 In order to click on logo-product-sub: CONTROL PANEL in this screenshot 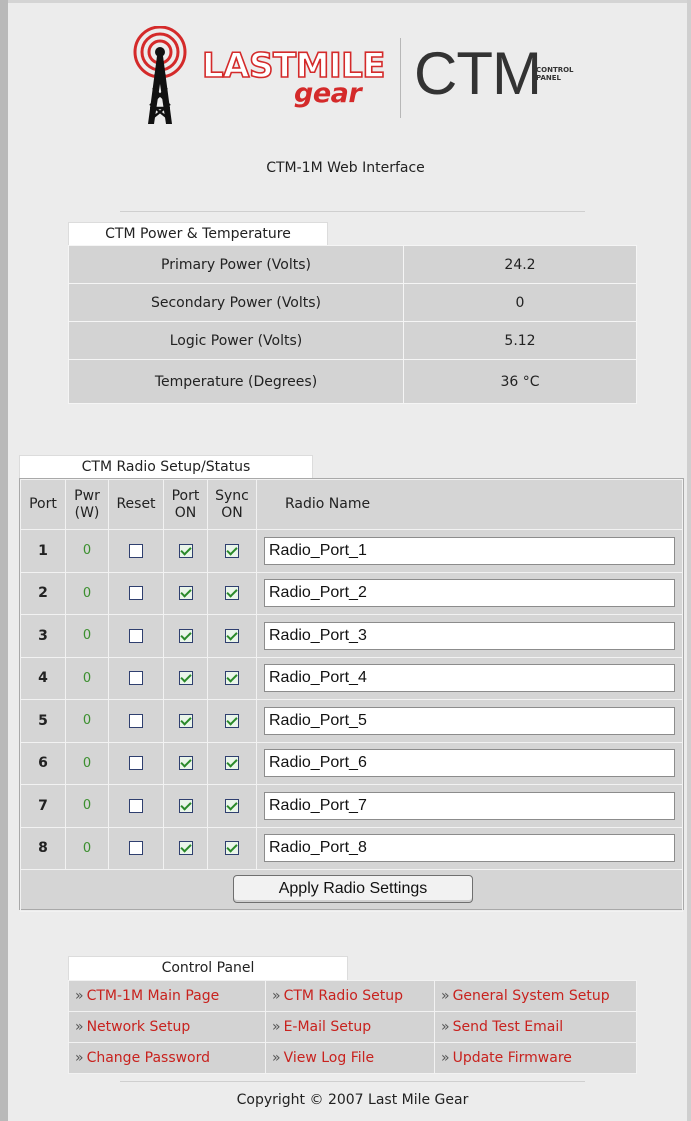, I will do `click(555, 74)`.